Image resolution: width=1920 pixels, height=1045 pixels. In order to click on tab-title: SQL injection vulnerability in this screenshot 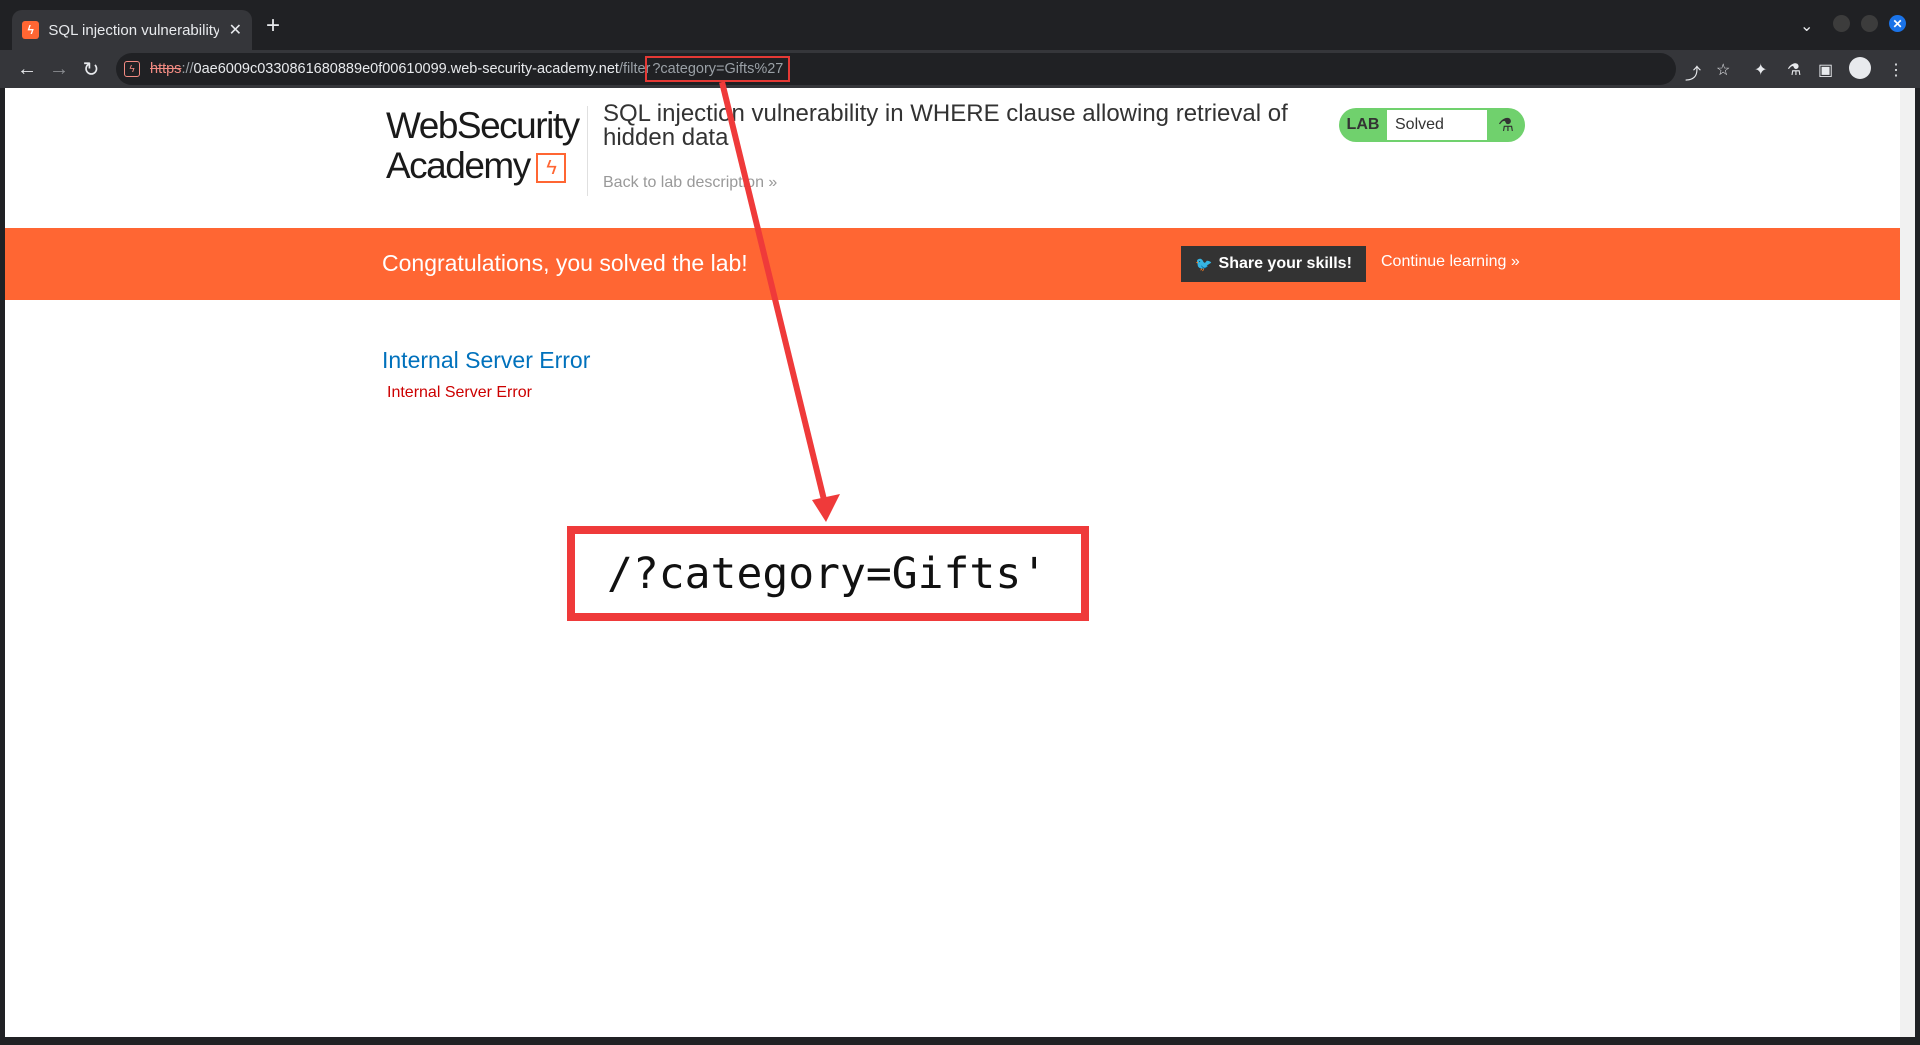, I will do `click(133, 30)`.